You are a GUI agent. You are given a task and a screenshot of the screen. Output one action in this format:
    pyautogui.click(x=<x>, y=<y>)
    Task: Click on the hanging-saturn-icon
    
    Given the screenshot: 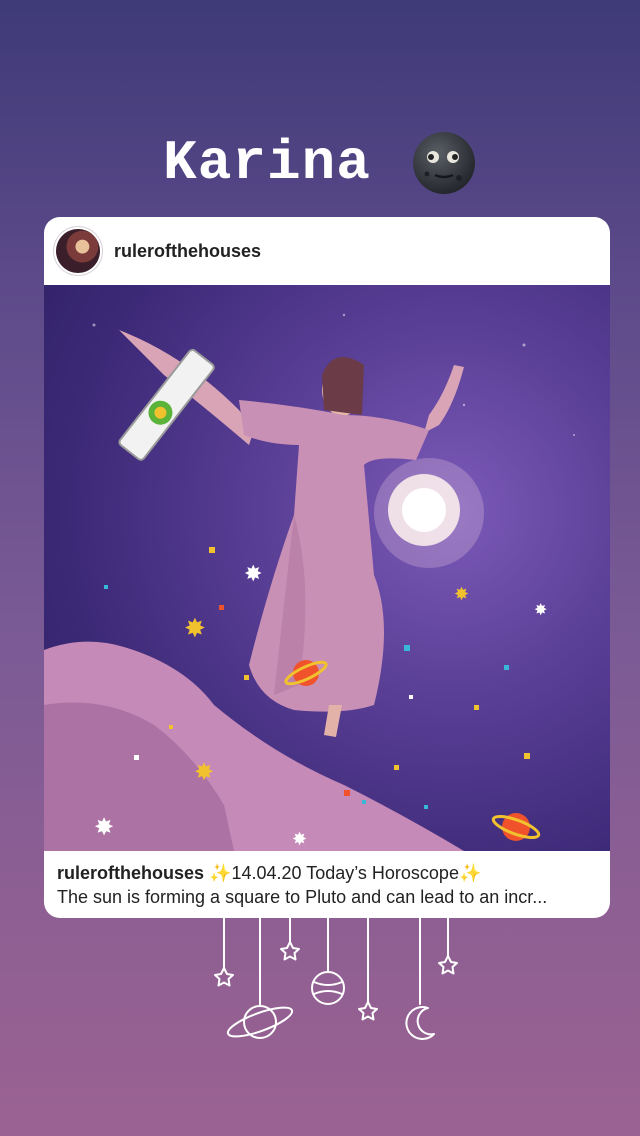 What is the action you would take?
    pyautogui.click(x=260, y=978)
    